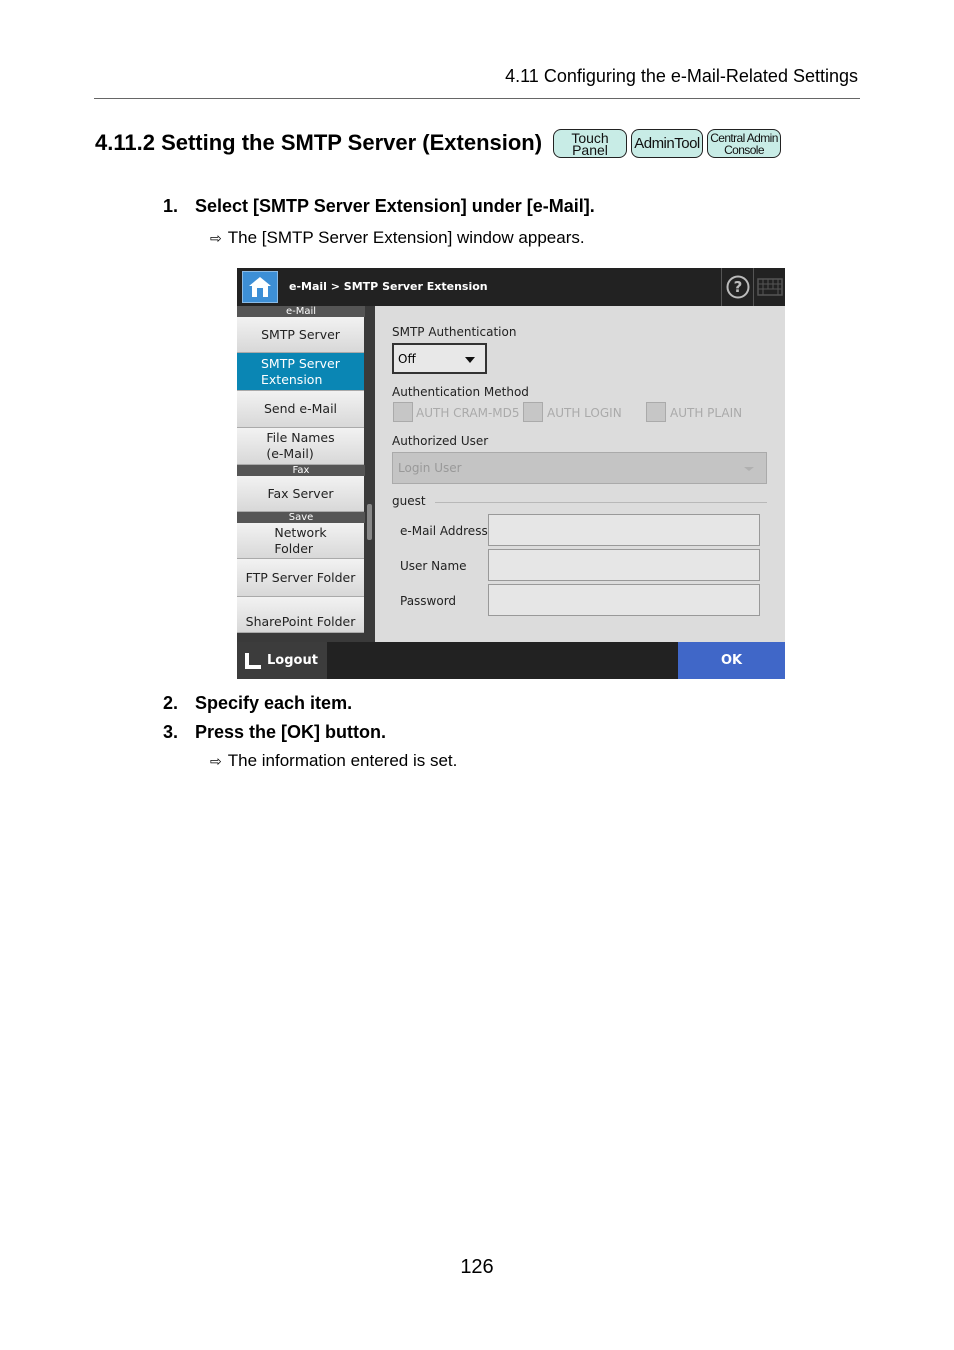 The height and width of the screenshot is (1350, 954). Describe the element at coordinates (440, 441) in the screenshot. I see `authorized-user-label: Authorized User` at that location.